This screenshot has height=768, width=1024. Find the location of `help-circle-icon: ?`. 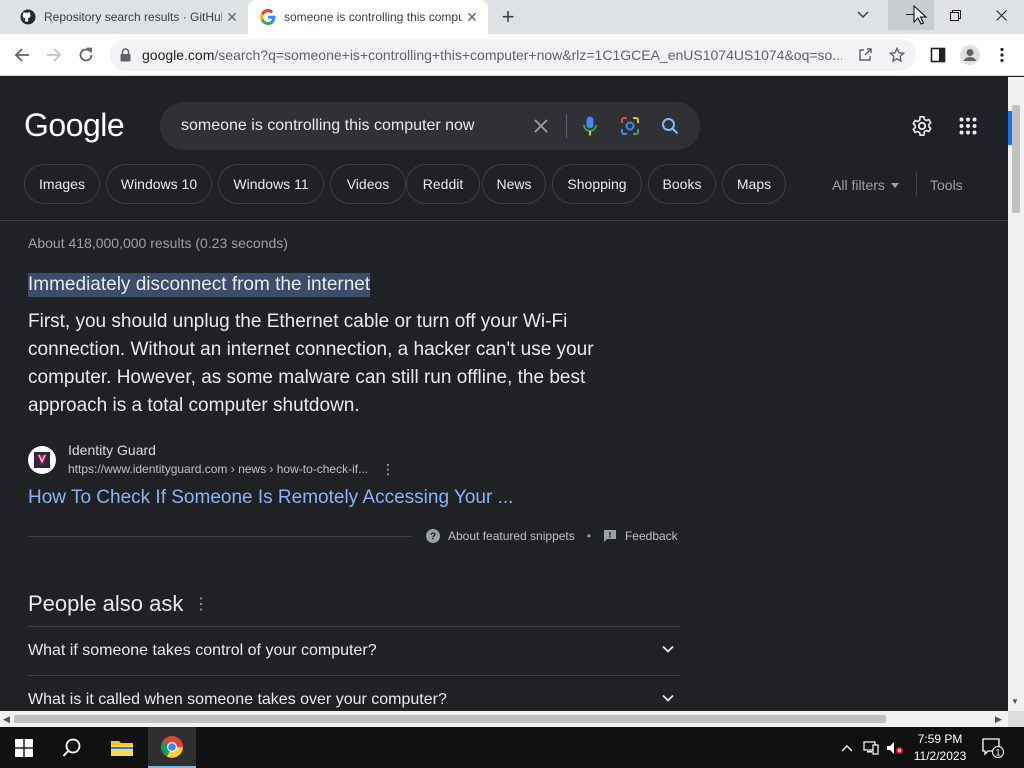

help-circle-icon: ? is located at coordinates (433, 536).